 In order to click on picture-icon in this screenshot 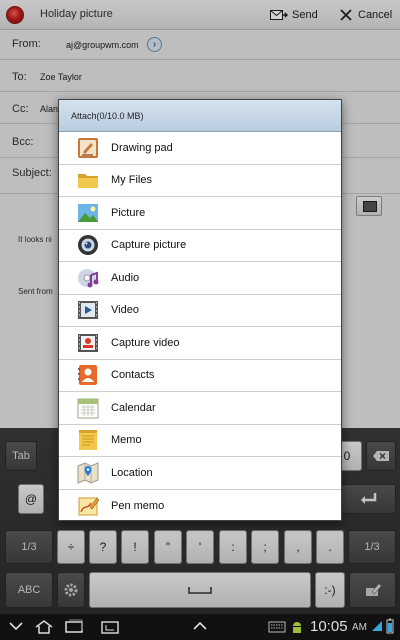, I will do `click(88, 212)`.